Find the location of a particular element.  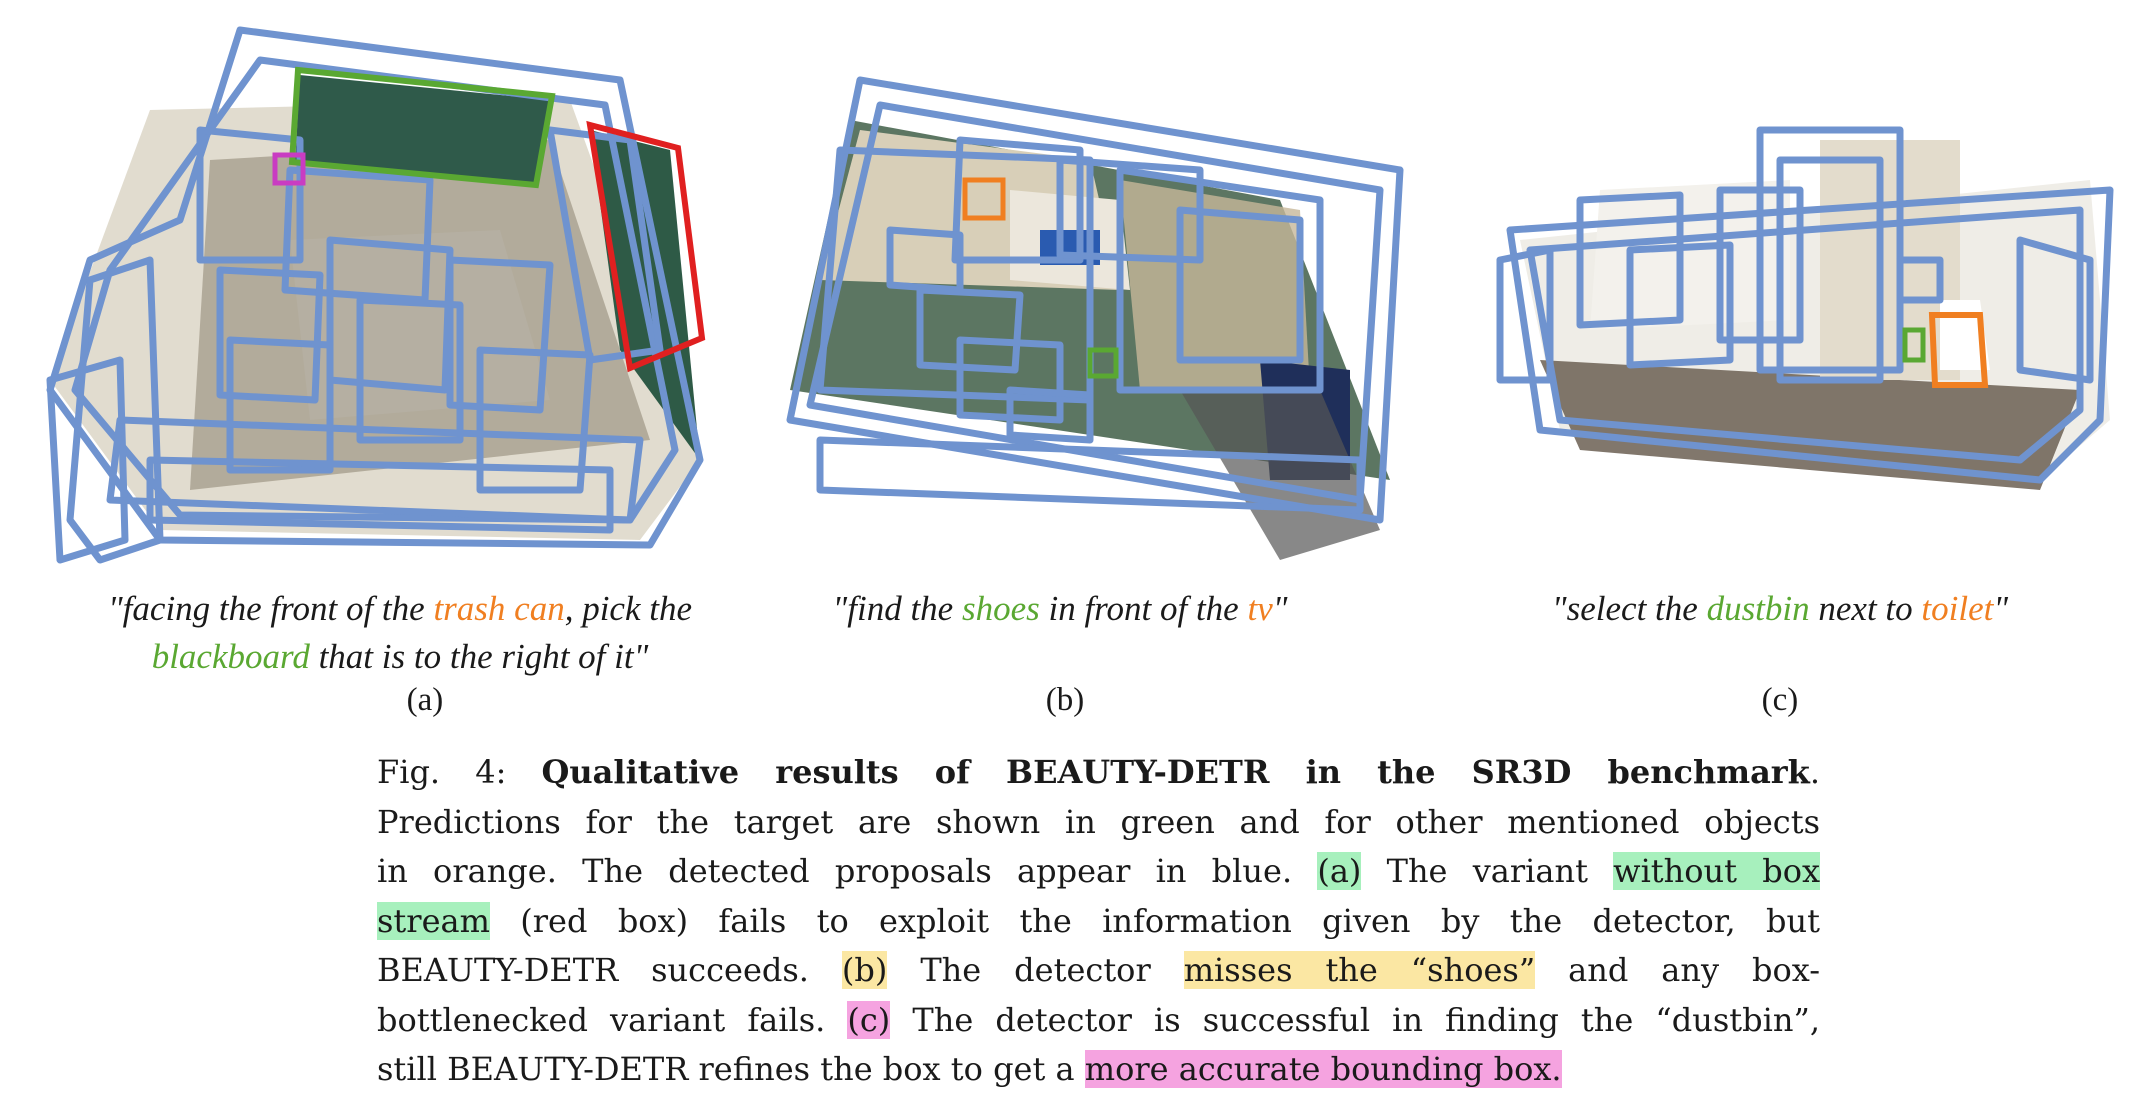

panel-c-label: (c) is located at coordinates (1780, 700).